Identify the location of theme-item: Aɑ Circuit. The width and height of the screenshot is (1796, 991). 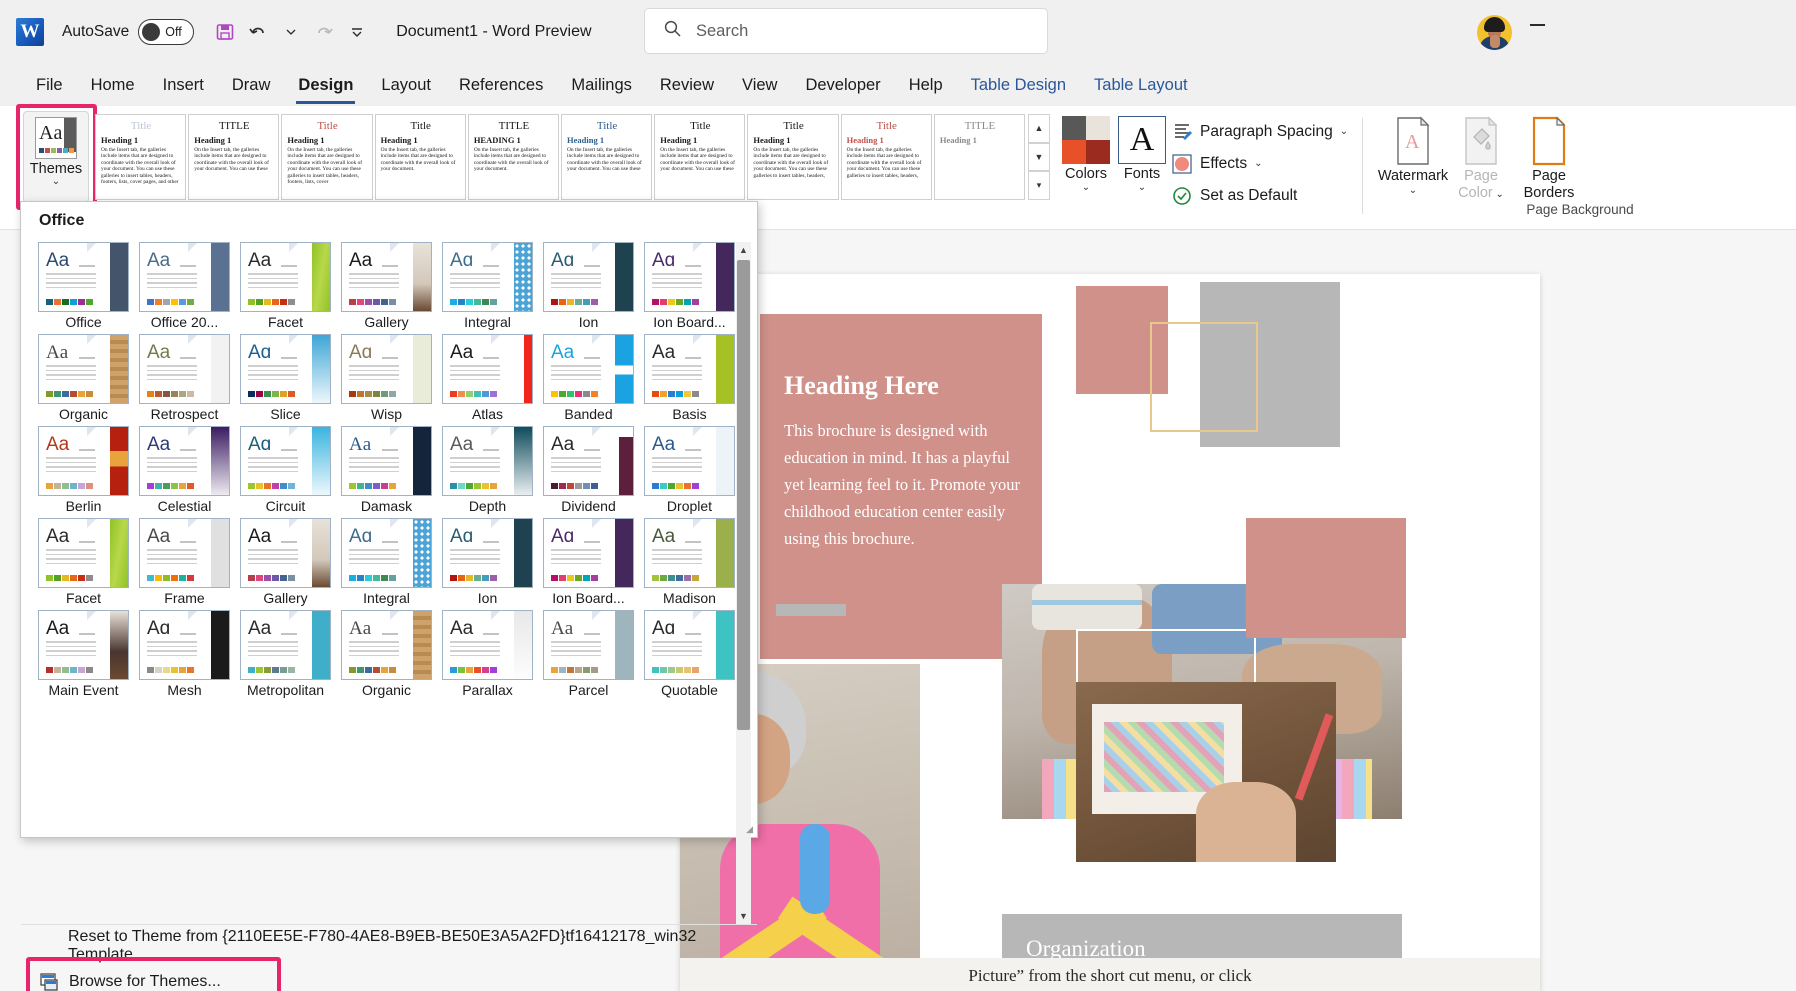
(285, 470).